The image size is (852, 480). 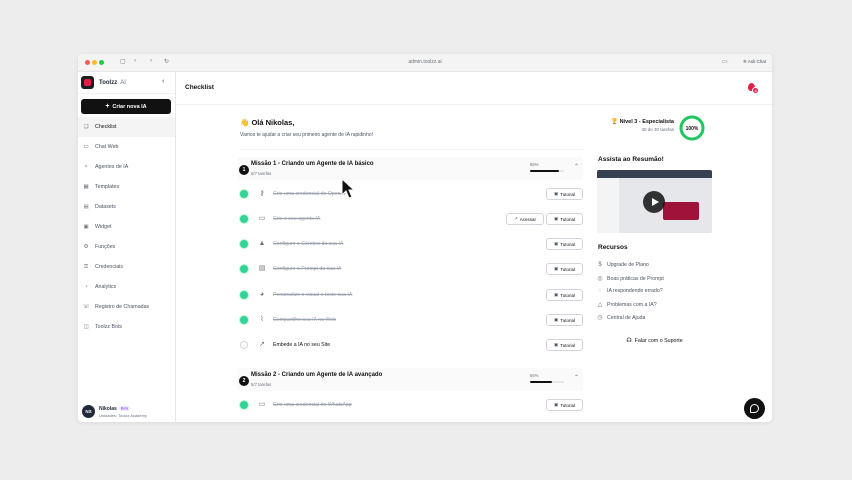 I want to click on brand-suffix: AI, so click(x=123, y=82).